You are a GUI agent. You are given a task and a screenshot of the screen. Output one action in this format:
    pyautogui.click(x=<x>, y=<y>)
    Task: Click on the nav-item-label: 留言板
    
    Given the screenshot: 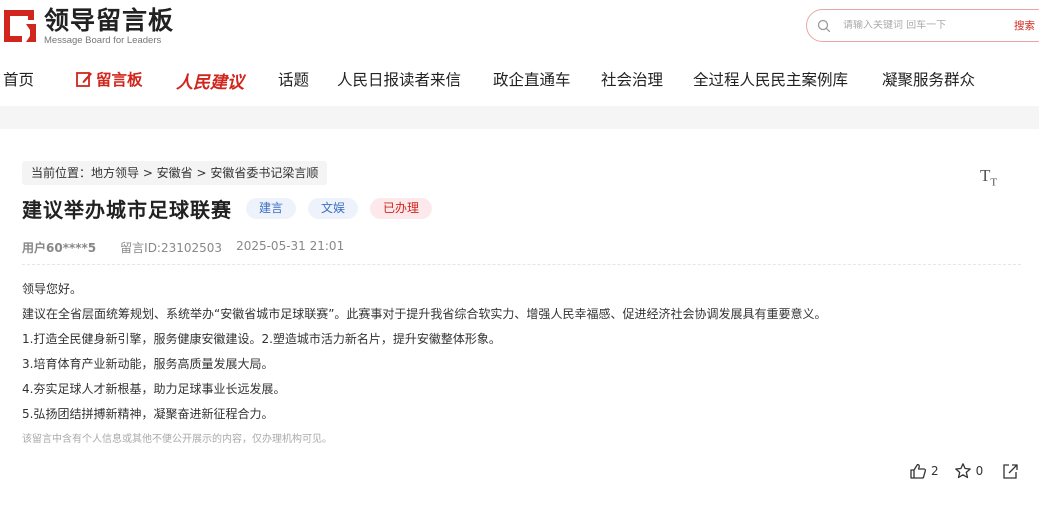 What is the action you would take?
    pyautogui.click(x=119, y=80)
    